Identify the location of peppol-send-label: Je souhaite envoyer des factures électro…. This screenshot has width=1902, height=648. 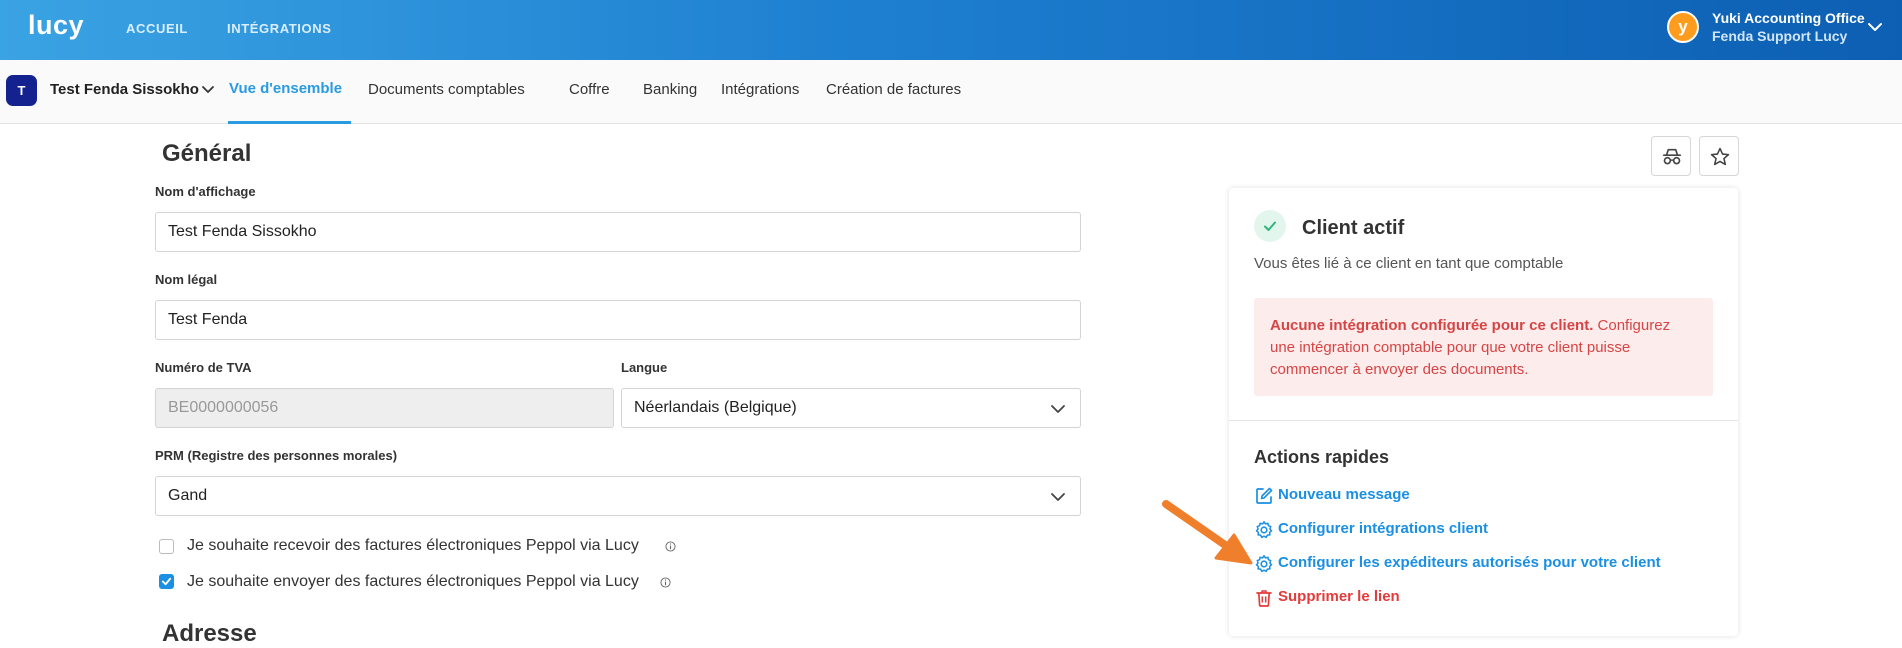
(413, 582).